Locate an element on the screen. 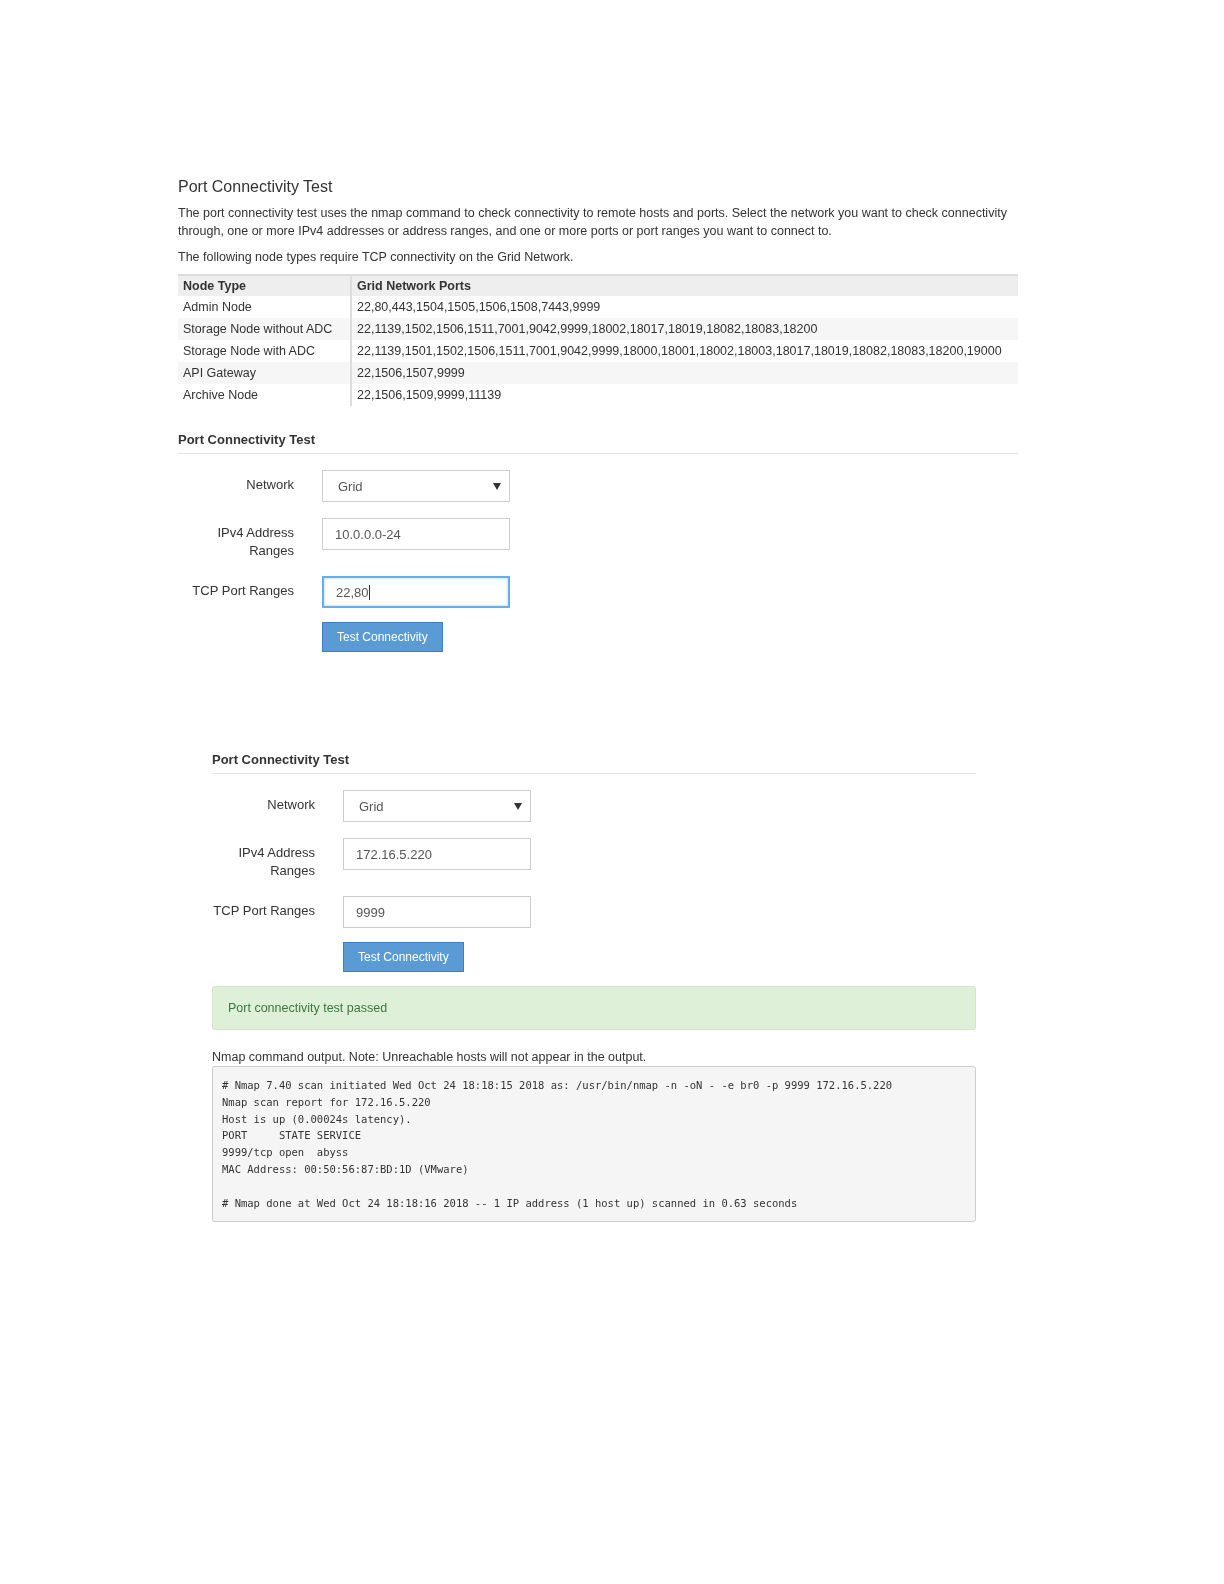 This screenshot has height=1584, width=1224. input-field: 10.0.0.0-24 is located at coordinates (416, 534).